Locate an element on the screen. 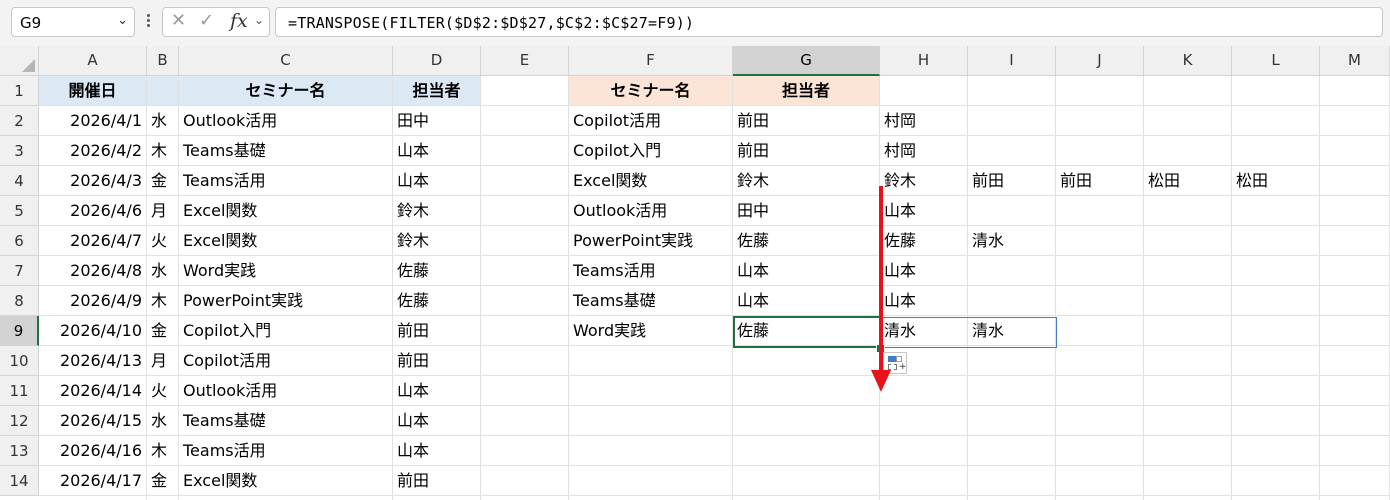 The image size is (1390, 500). weekday-cell: 月 is located at coordinates (162, 210).